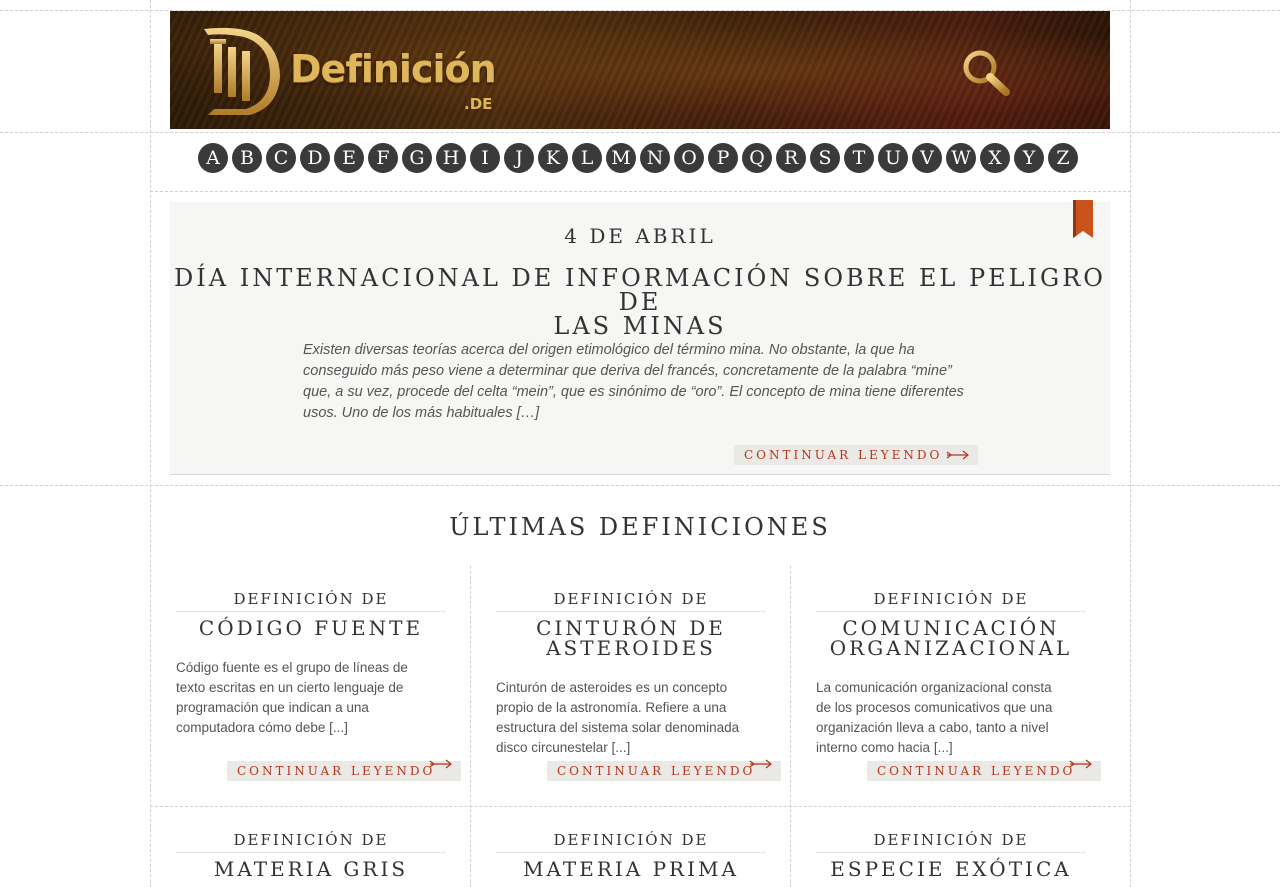 Image resolution: width=1280 pixels, height=887 pixels. Describe the element at coordinates (519, 158) in the screenshot. I see `letter-j-button: J` at that location.